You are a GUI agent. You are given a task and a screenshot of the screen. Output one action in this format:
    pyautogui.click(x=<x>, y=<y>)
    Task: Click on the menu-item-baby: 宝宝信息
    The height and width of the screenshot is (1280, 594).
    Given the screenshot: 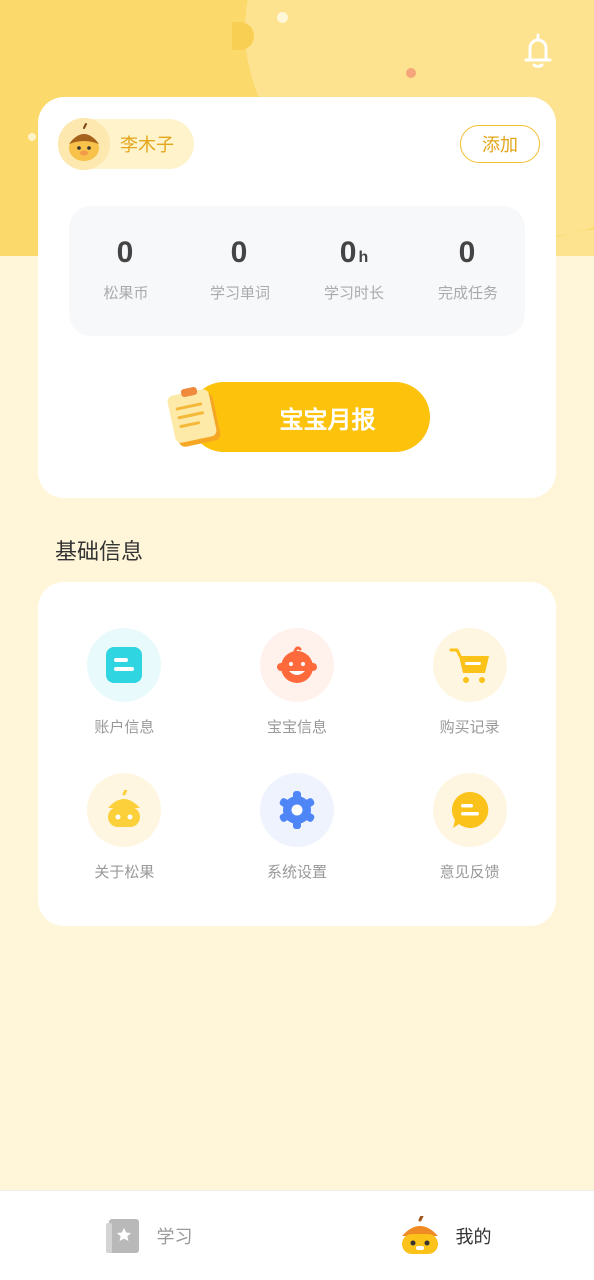 What is the action you would take?
    pyautogui.click(x=297, y=682)
    